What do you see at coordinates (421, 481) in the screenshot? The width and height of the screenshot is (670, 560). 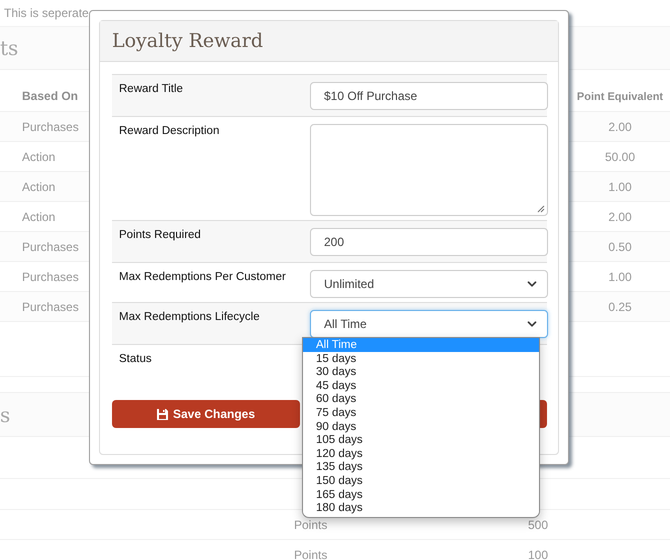 I see `dropdown-option: 150 days` at bounding box center [421, 481].